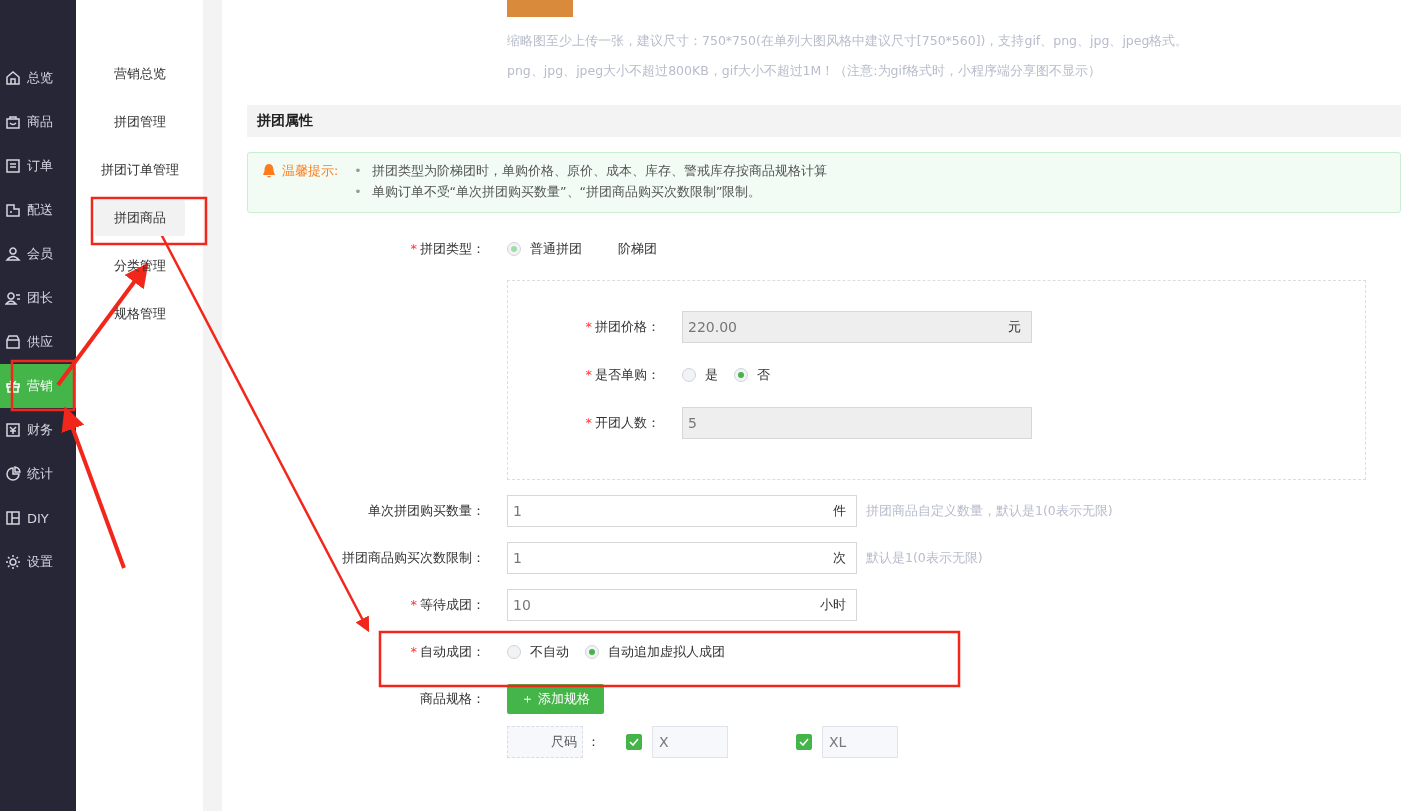 This screenshot has width=1401, height=811. Describe the element at coordinates (447, 249) in the screenshot. I see `field-label: * 拼团类型：` at that location.